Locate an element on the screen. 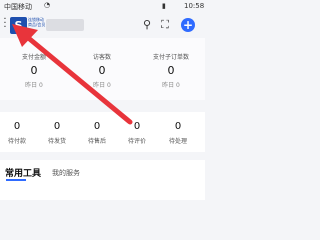  status-bar: 中国移动 ◔ ▮ 10:58 is located at coordinates (102, 6).